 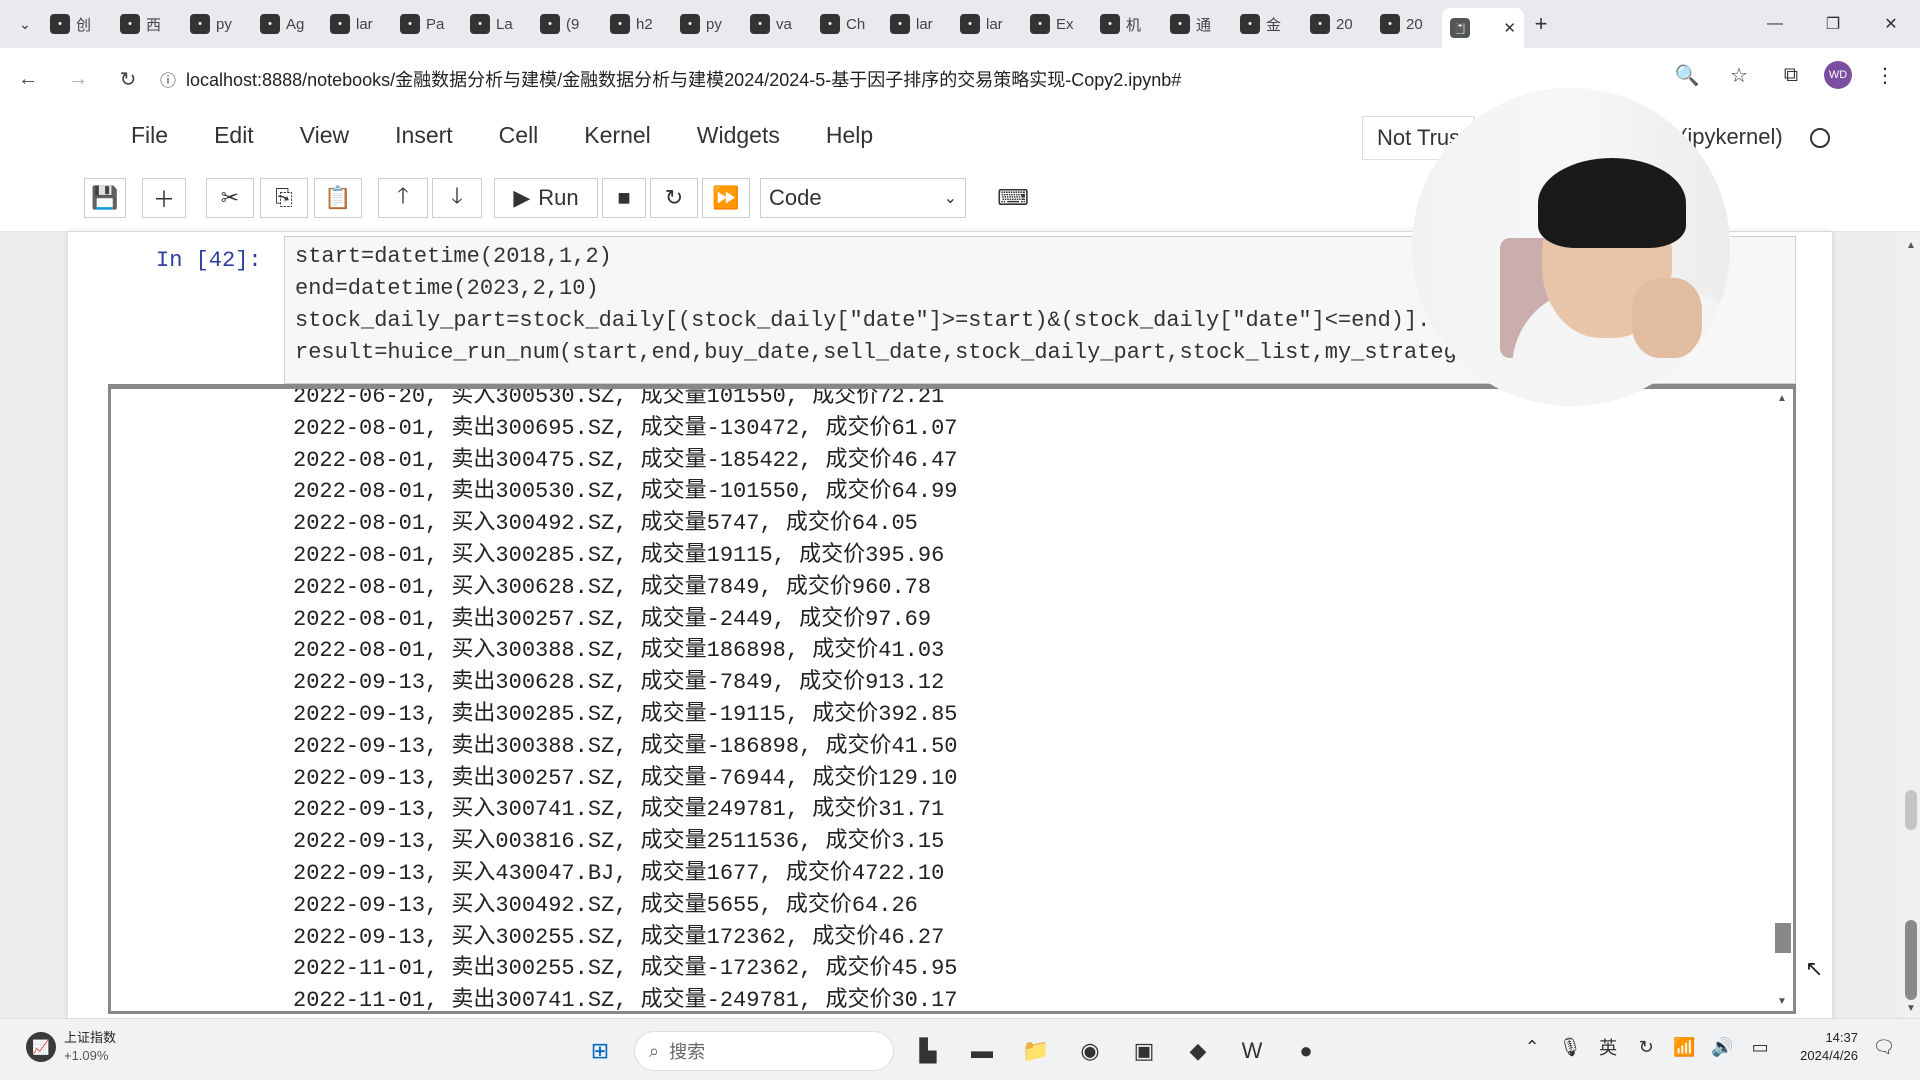 I want to click on wifi-icon: 📶, so click(x=1684, y=1047).